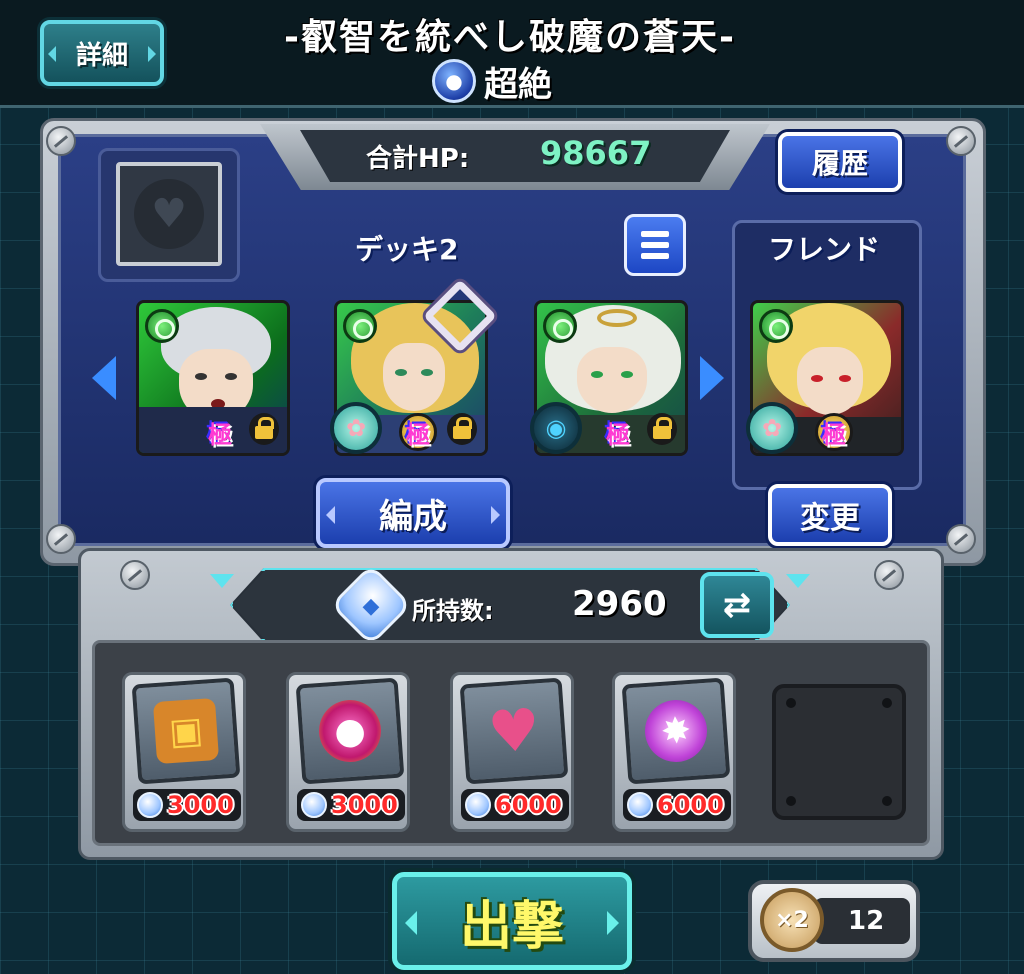 The height and width of the screenshot is (974, 1024). I want to click on deck-label: デッキ2, so click(407, 249).